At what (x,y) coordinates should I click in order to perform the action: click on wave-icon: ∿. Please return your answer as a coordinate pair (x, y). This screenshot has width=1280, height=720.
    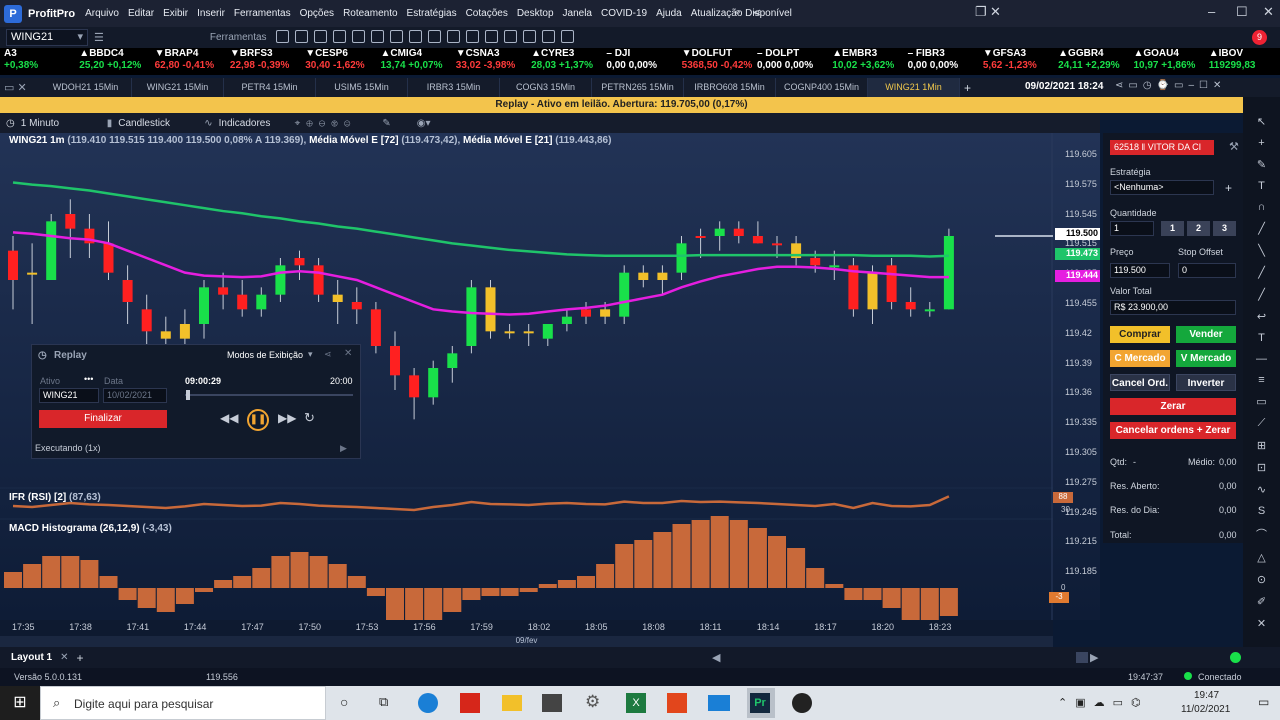
    Looking at the image, I should click on (1261, 489).